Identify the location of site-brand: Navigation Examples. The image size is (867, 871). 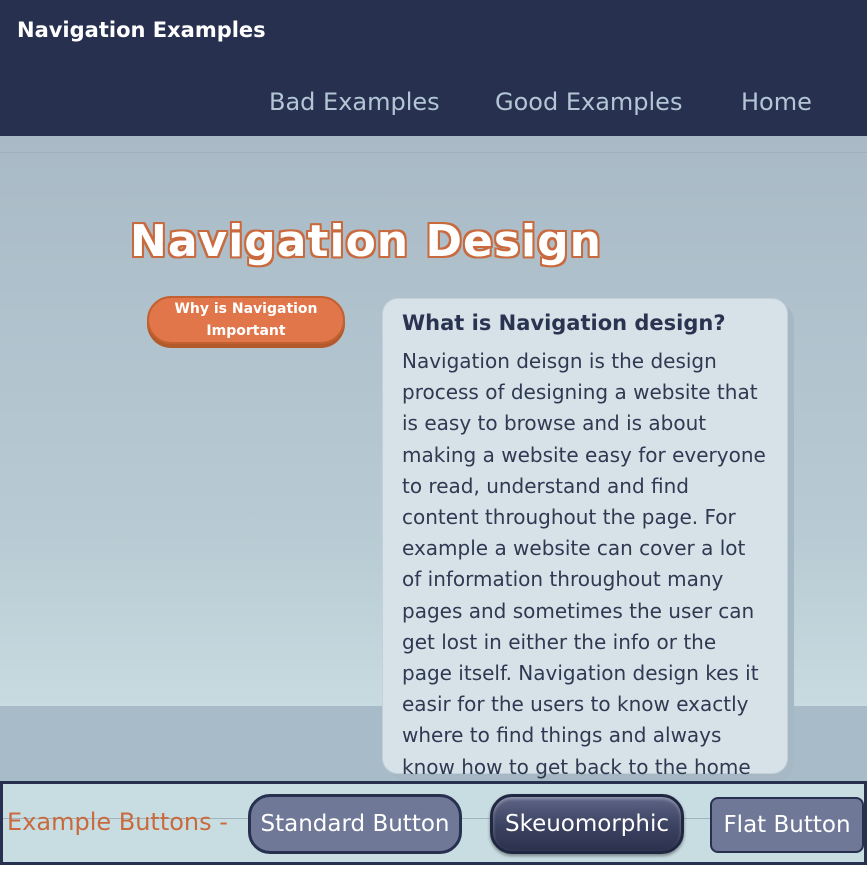
(141, 30).